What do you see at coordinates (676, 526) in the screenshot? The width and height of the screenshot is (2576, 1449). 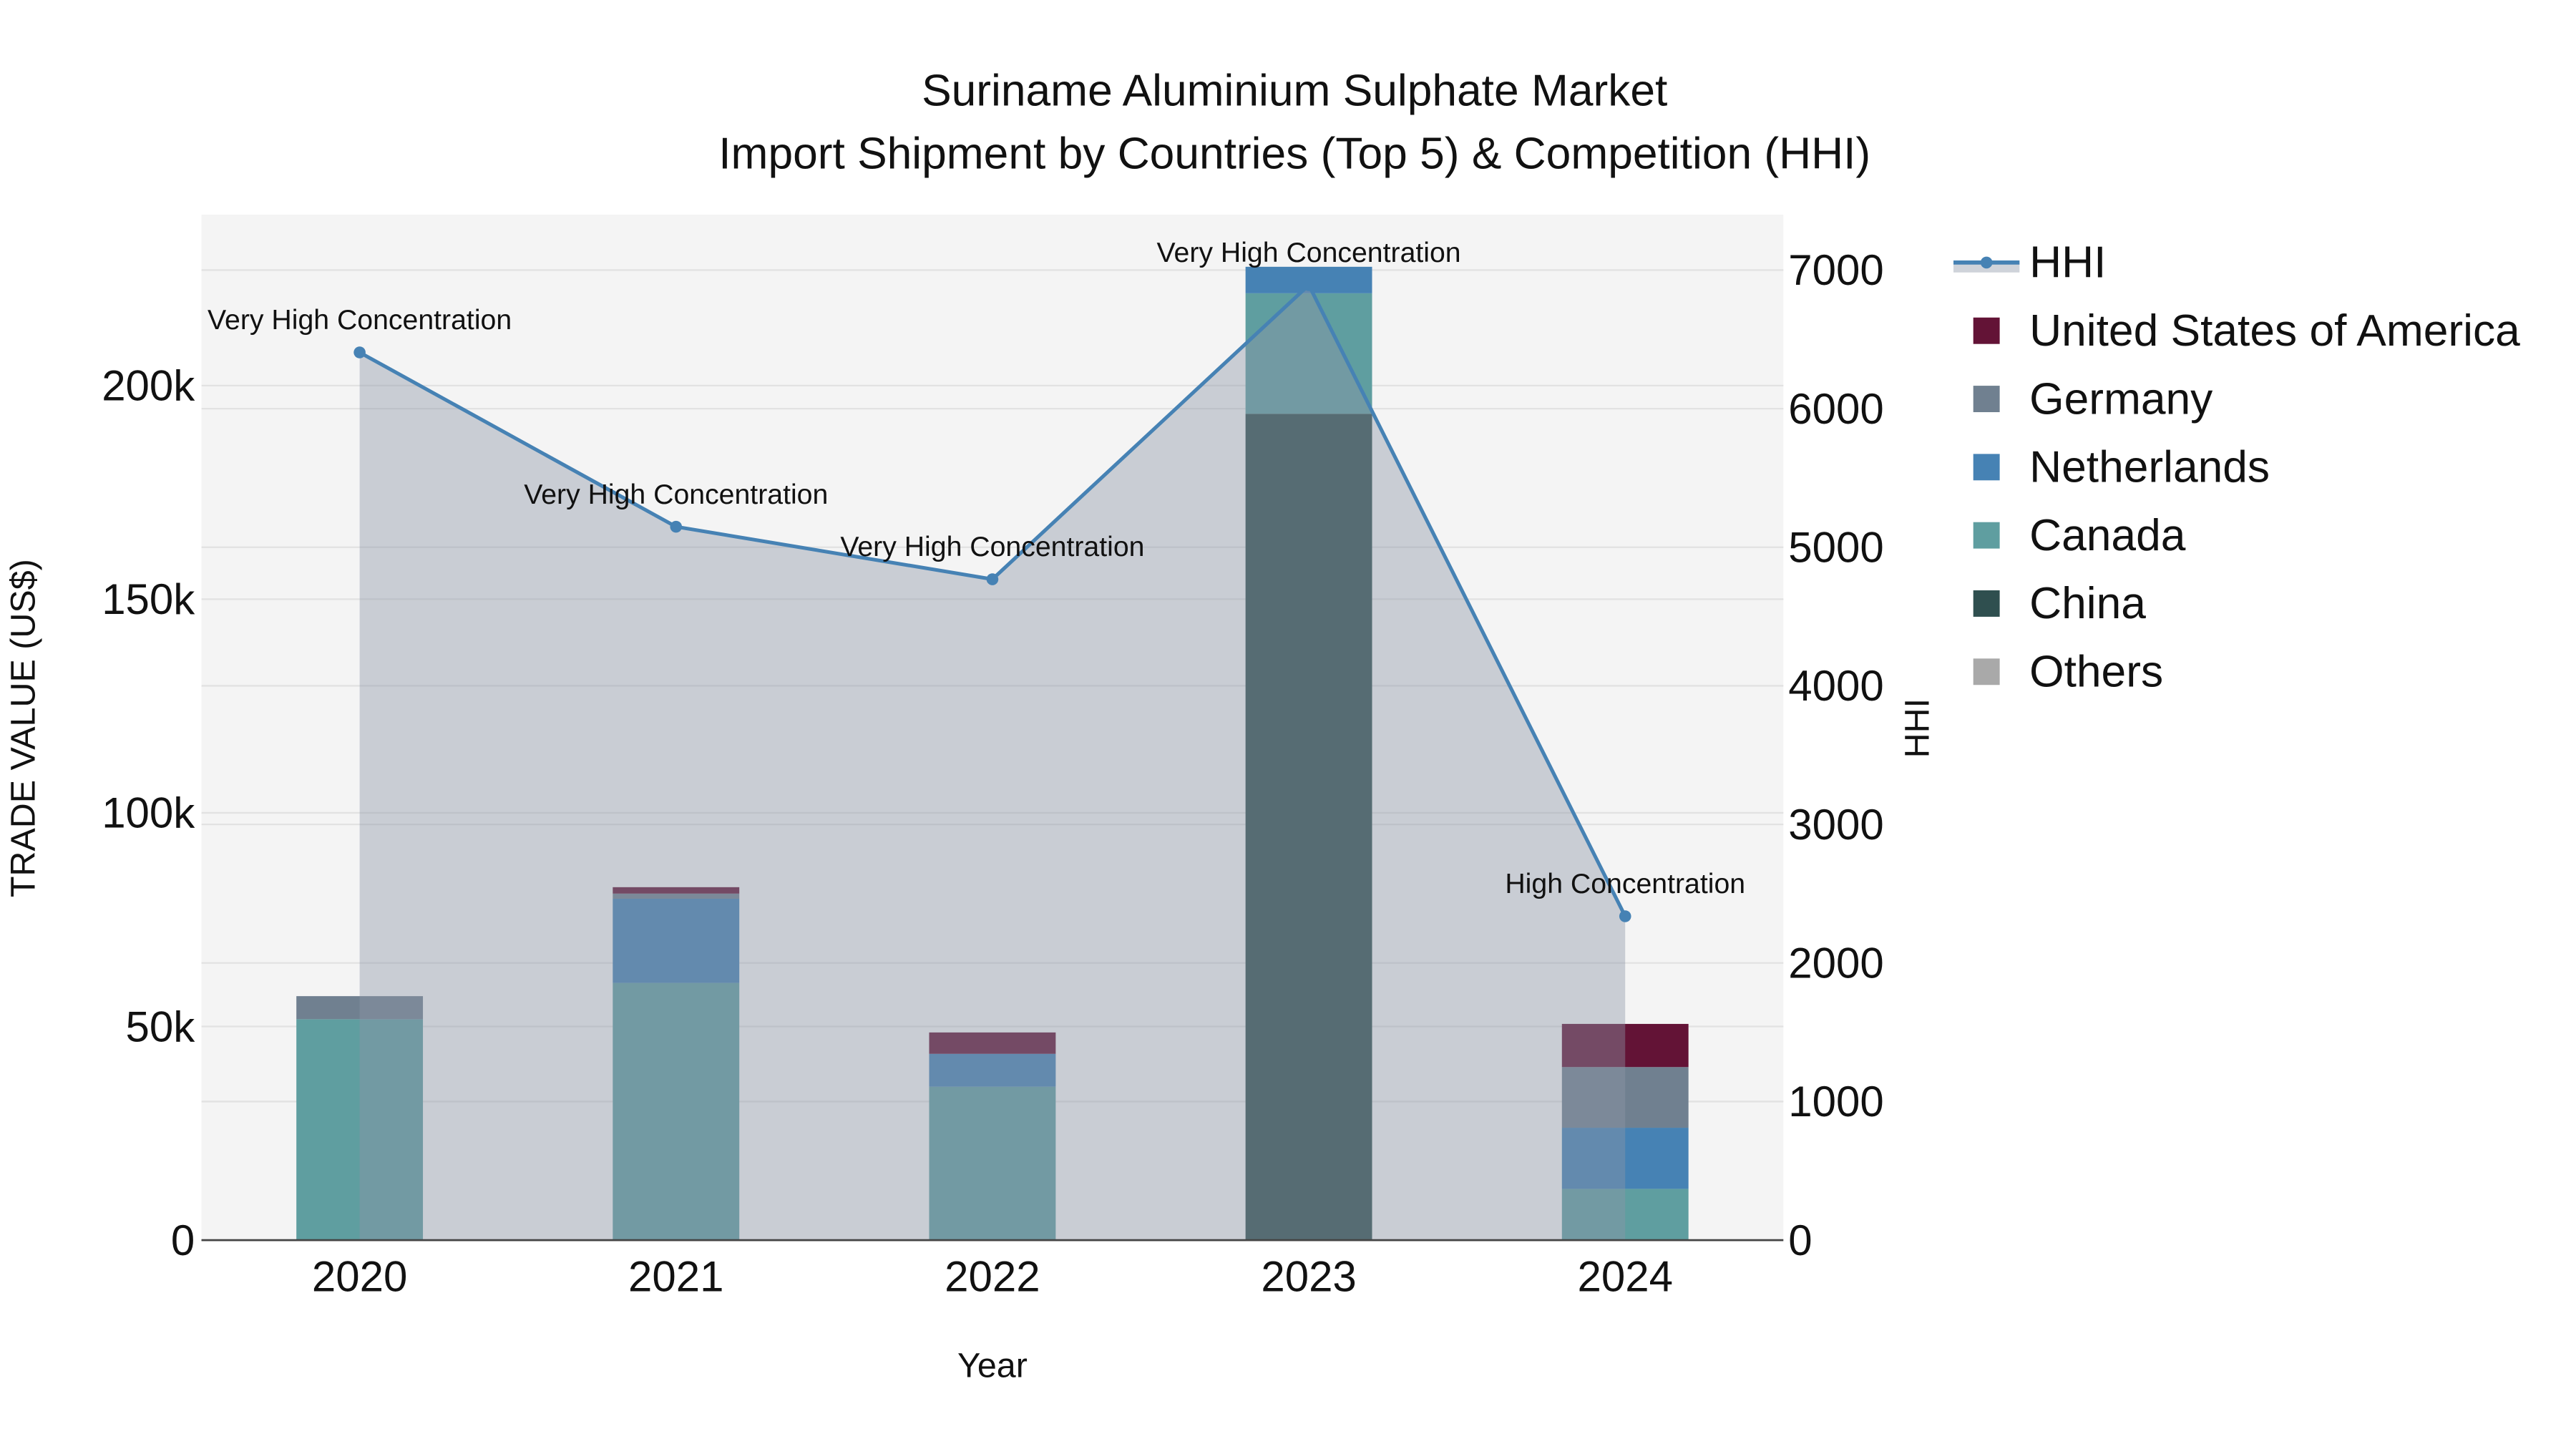 I see `hhi-point-2021` at bounding box center [676, 526].